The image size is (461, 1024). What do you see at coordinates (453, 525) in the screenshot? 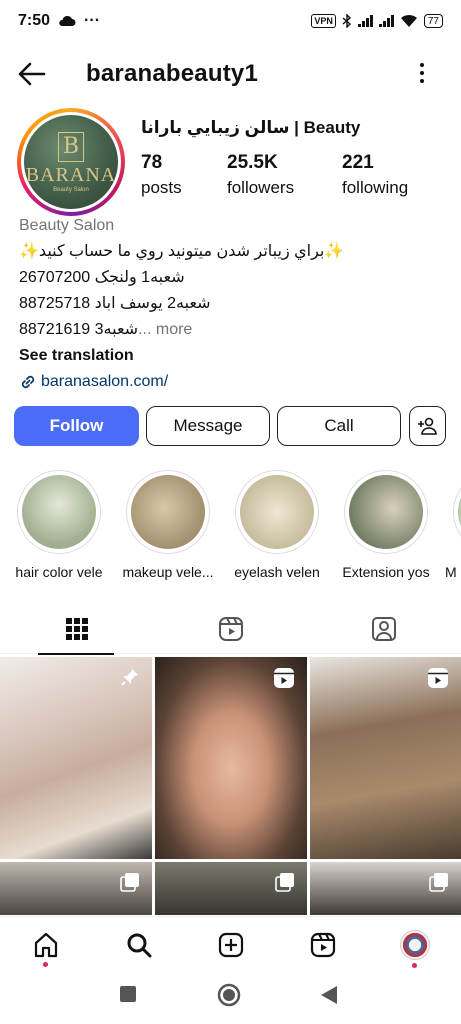
I see `highlight-partial: M` at bounding box center [453, 525].